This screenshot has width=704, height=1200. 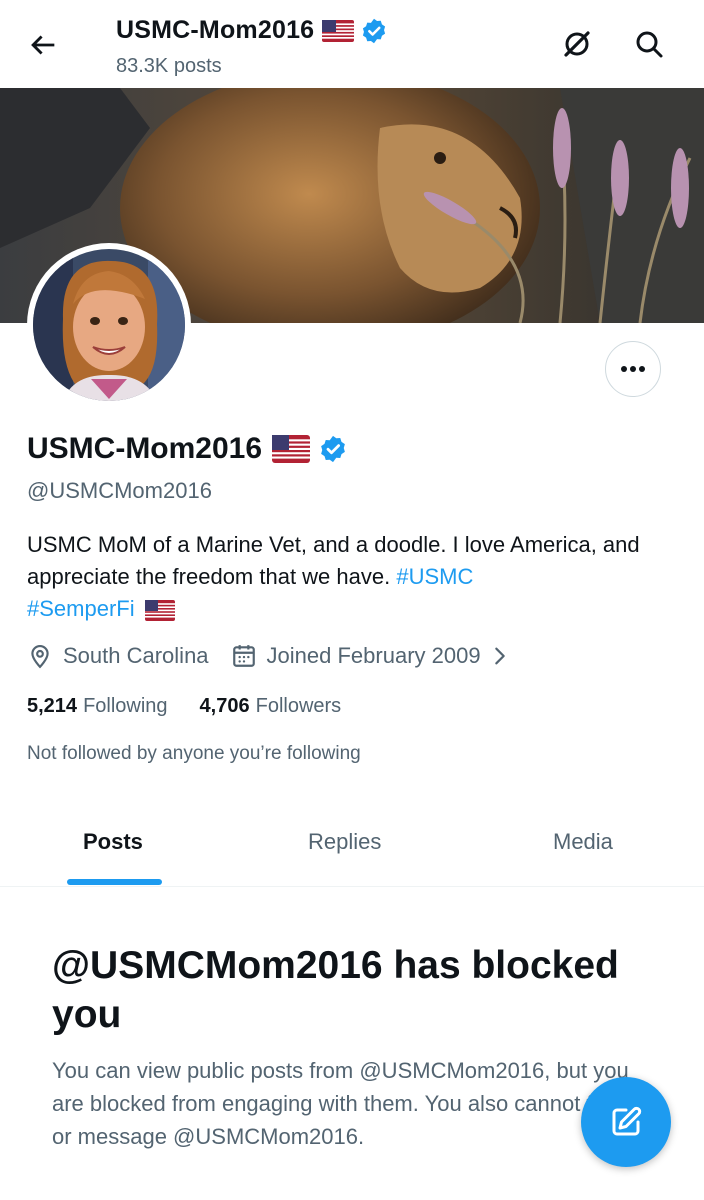 I want to click on grok-icon, so click(x=577, y=44).